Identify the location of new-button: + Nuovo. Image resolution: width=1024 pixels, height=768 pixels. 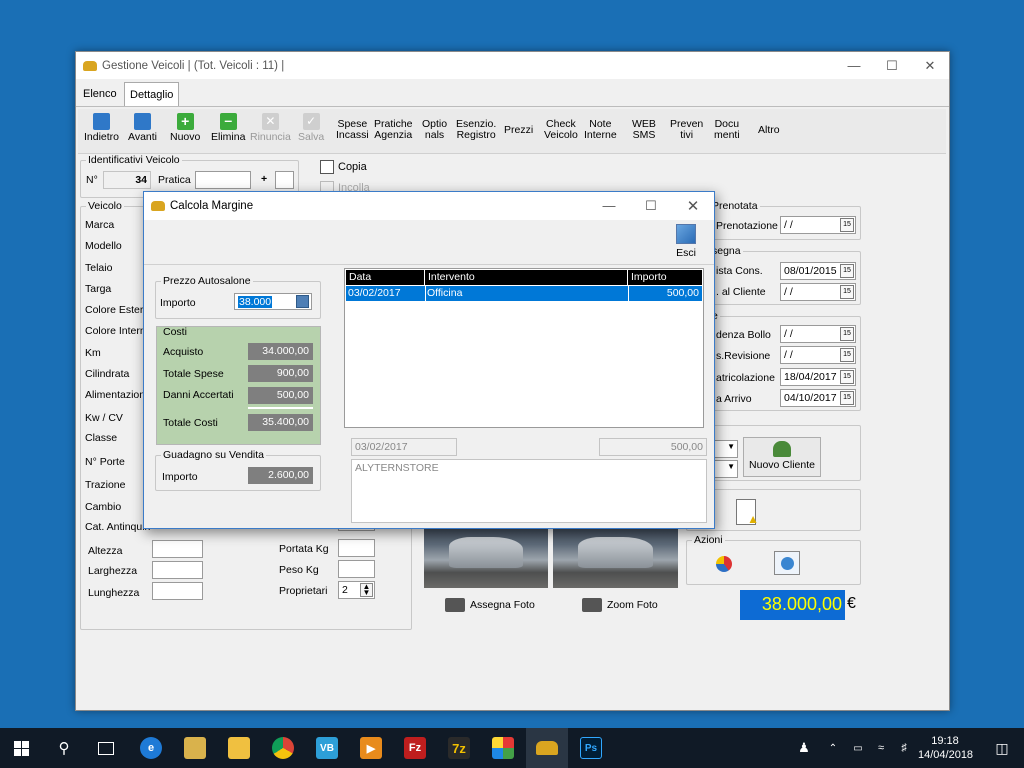
(185, 128).